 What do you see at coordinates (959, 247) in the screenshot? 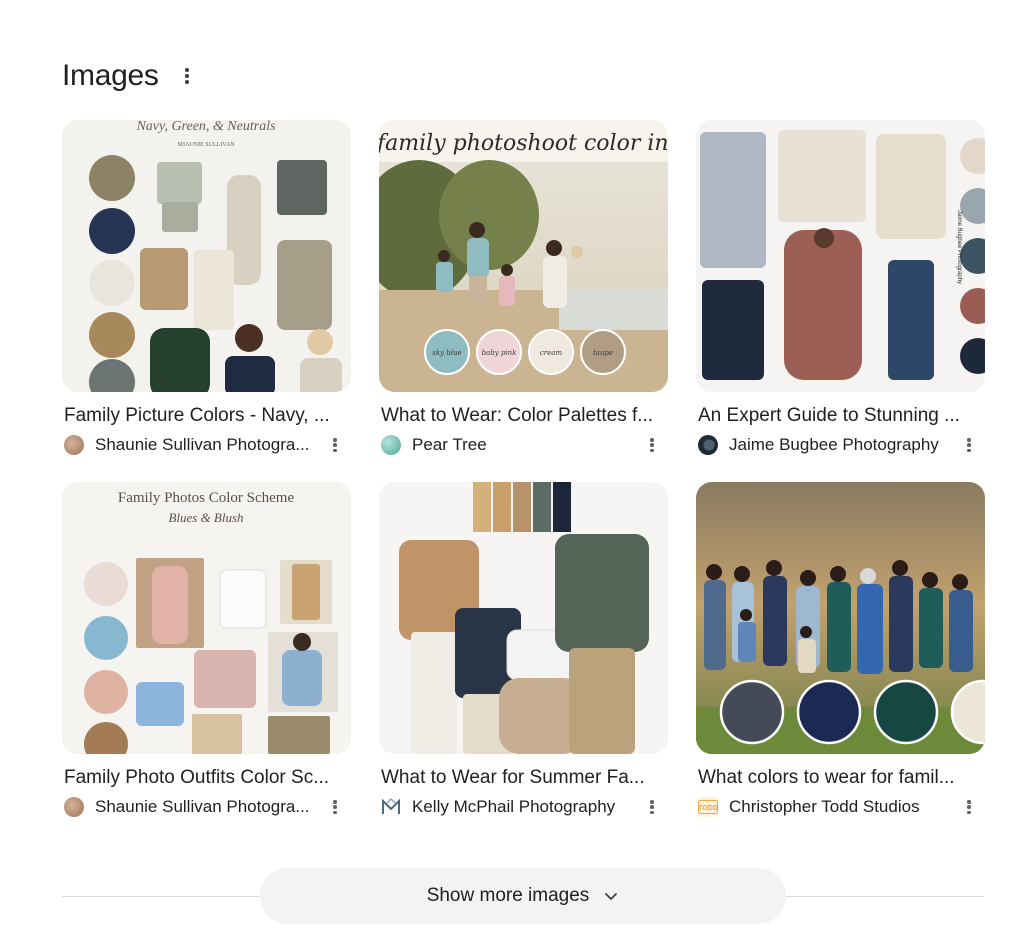
I see `thumb-title-text: Jaime Bugbee Photography` at bounding box center [959, 247].